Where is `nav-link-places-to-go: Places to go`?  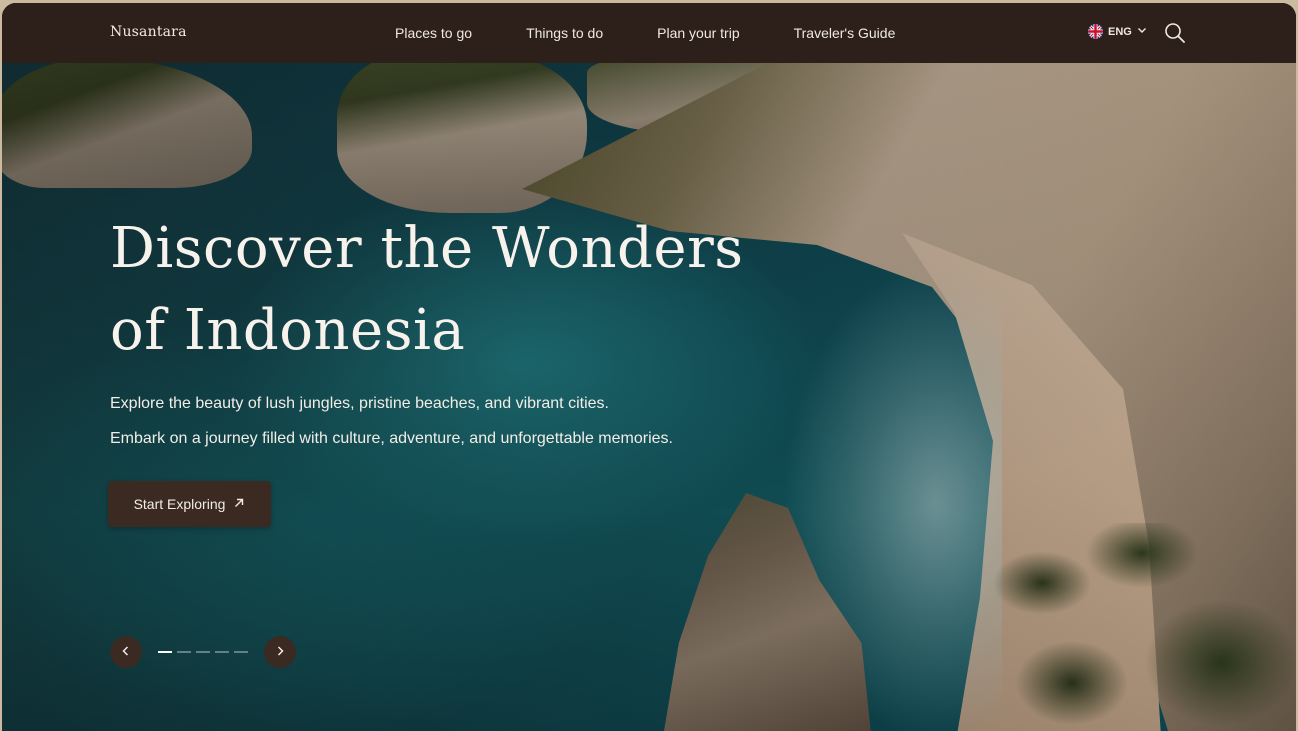
nav-link-places-to-go: Places to go is located at coordinates (433, 33).